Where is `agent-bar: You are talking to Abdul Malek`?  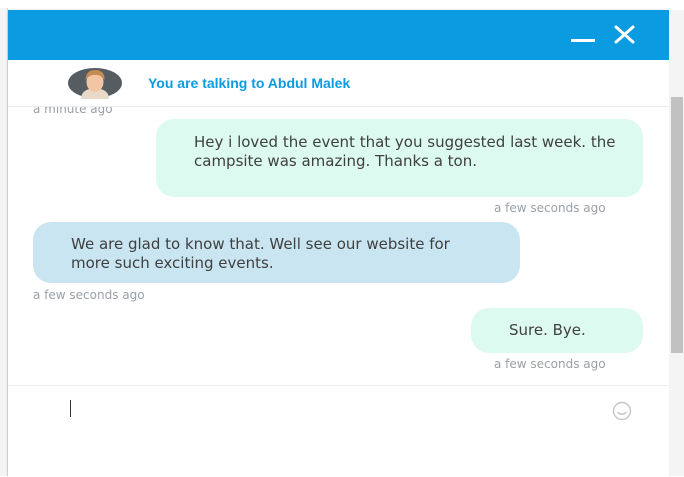 agent-bar: You are talking to Abdul Malek is located at coordinates (338, 83).